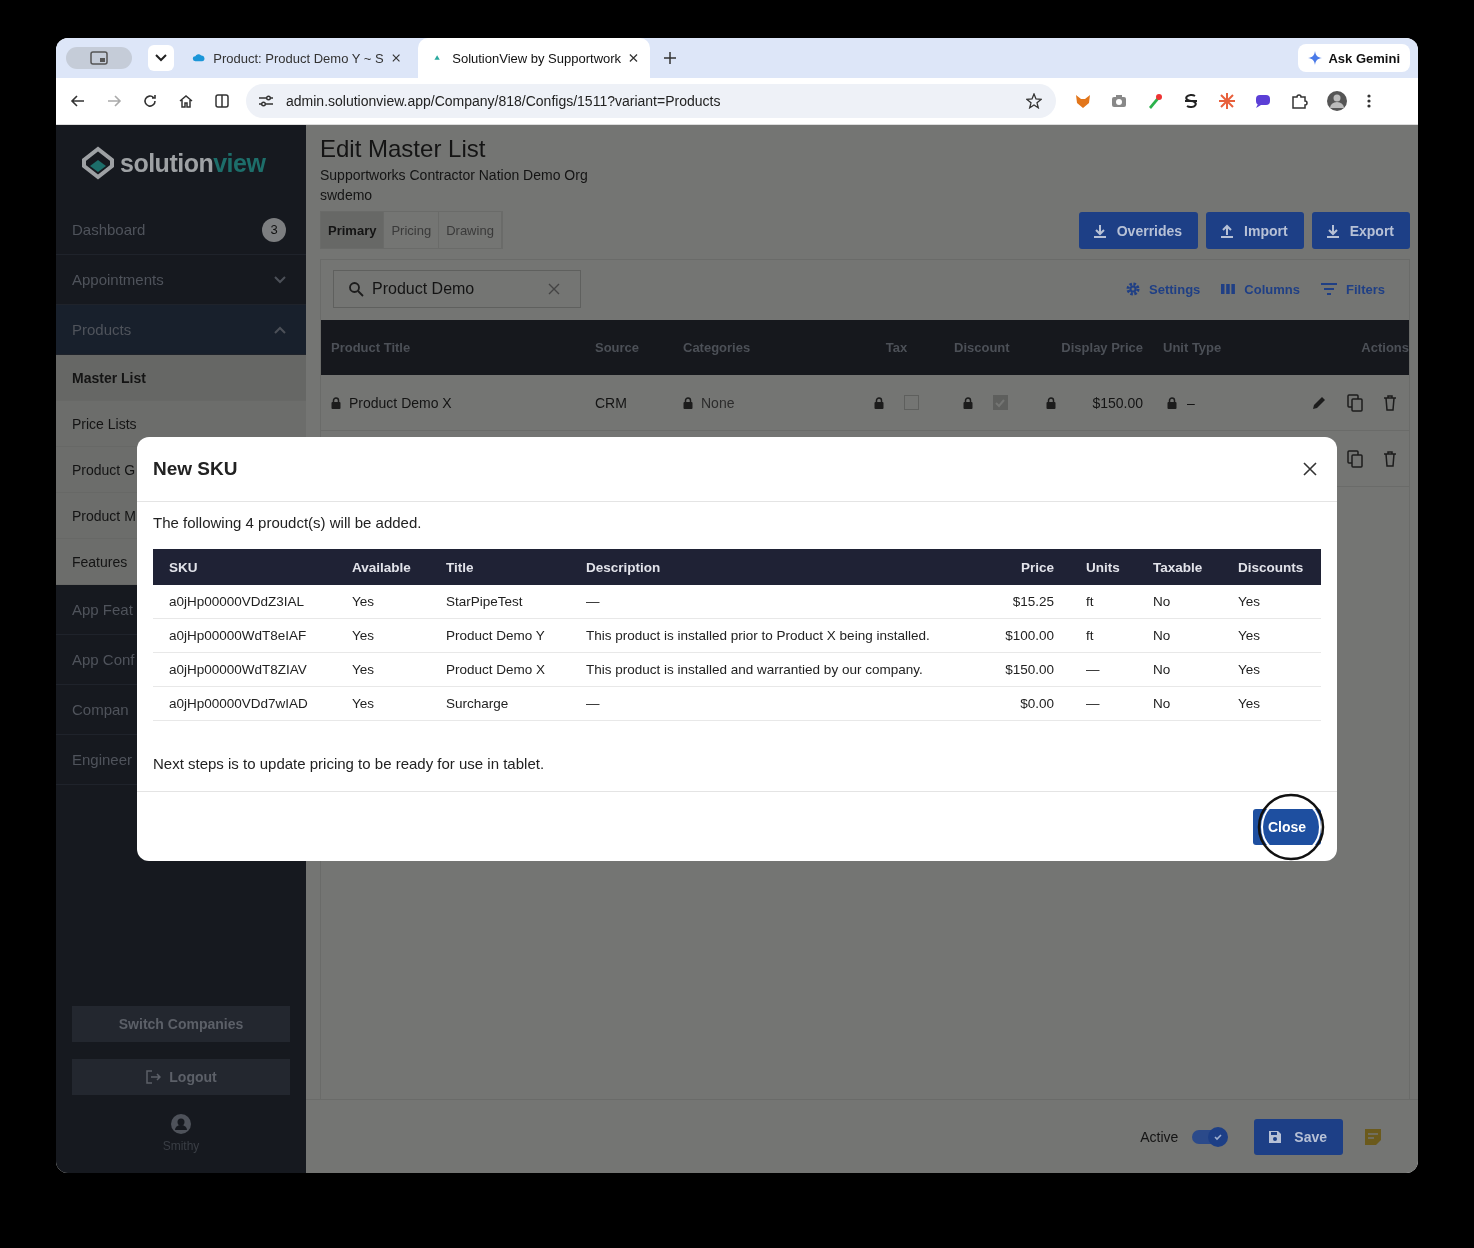 This screenshot has height=1248, width=1474. I want to click on switch-companies-button: Switch Companies, so click(181, 1024).